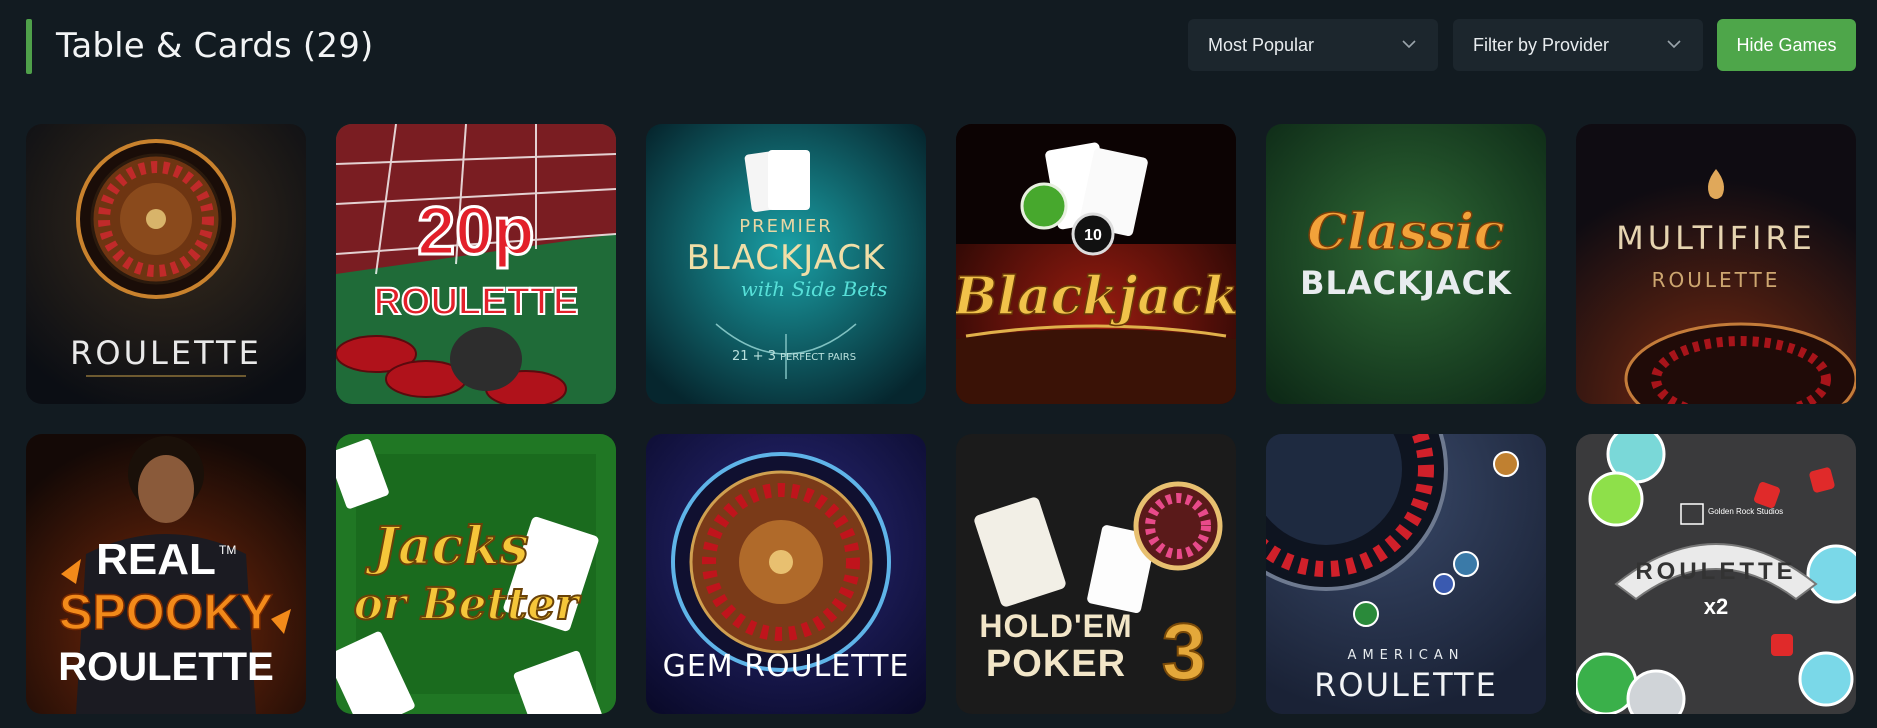 Image resolution: width=1877 pixels, height=728 pixels. What do you see at coordinates (1096, 264) in the screenshot?
I see `game-card-blackjack: 10 Blackjack` at bounding box center [1096, 264].